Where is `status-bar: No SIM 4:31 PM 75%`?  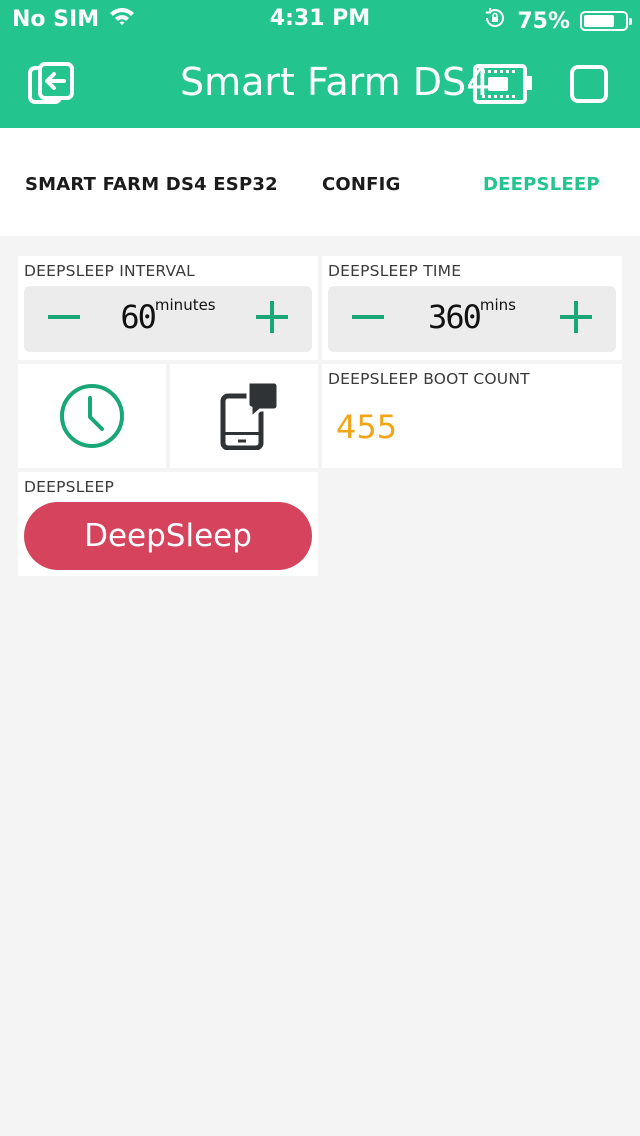
status-bar: No SIM 4:31 PM 75% is located at coordinates (320, 20).